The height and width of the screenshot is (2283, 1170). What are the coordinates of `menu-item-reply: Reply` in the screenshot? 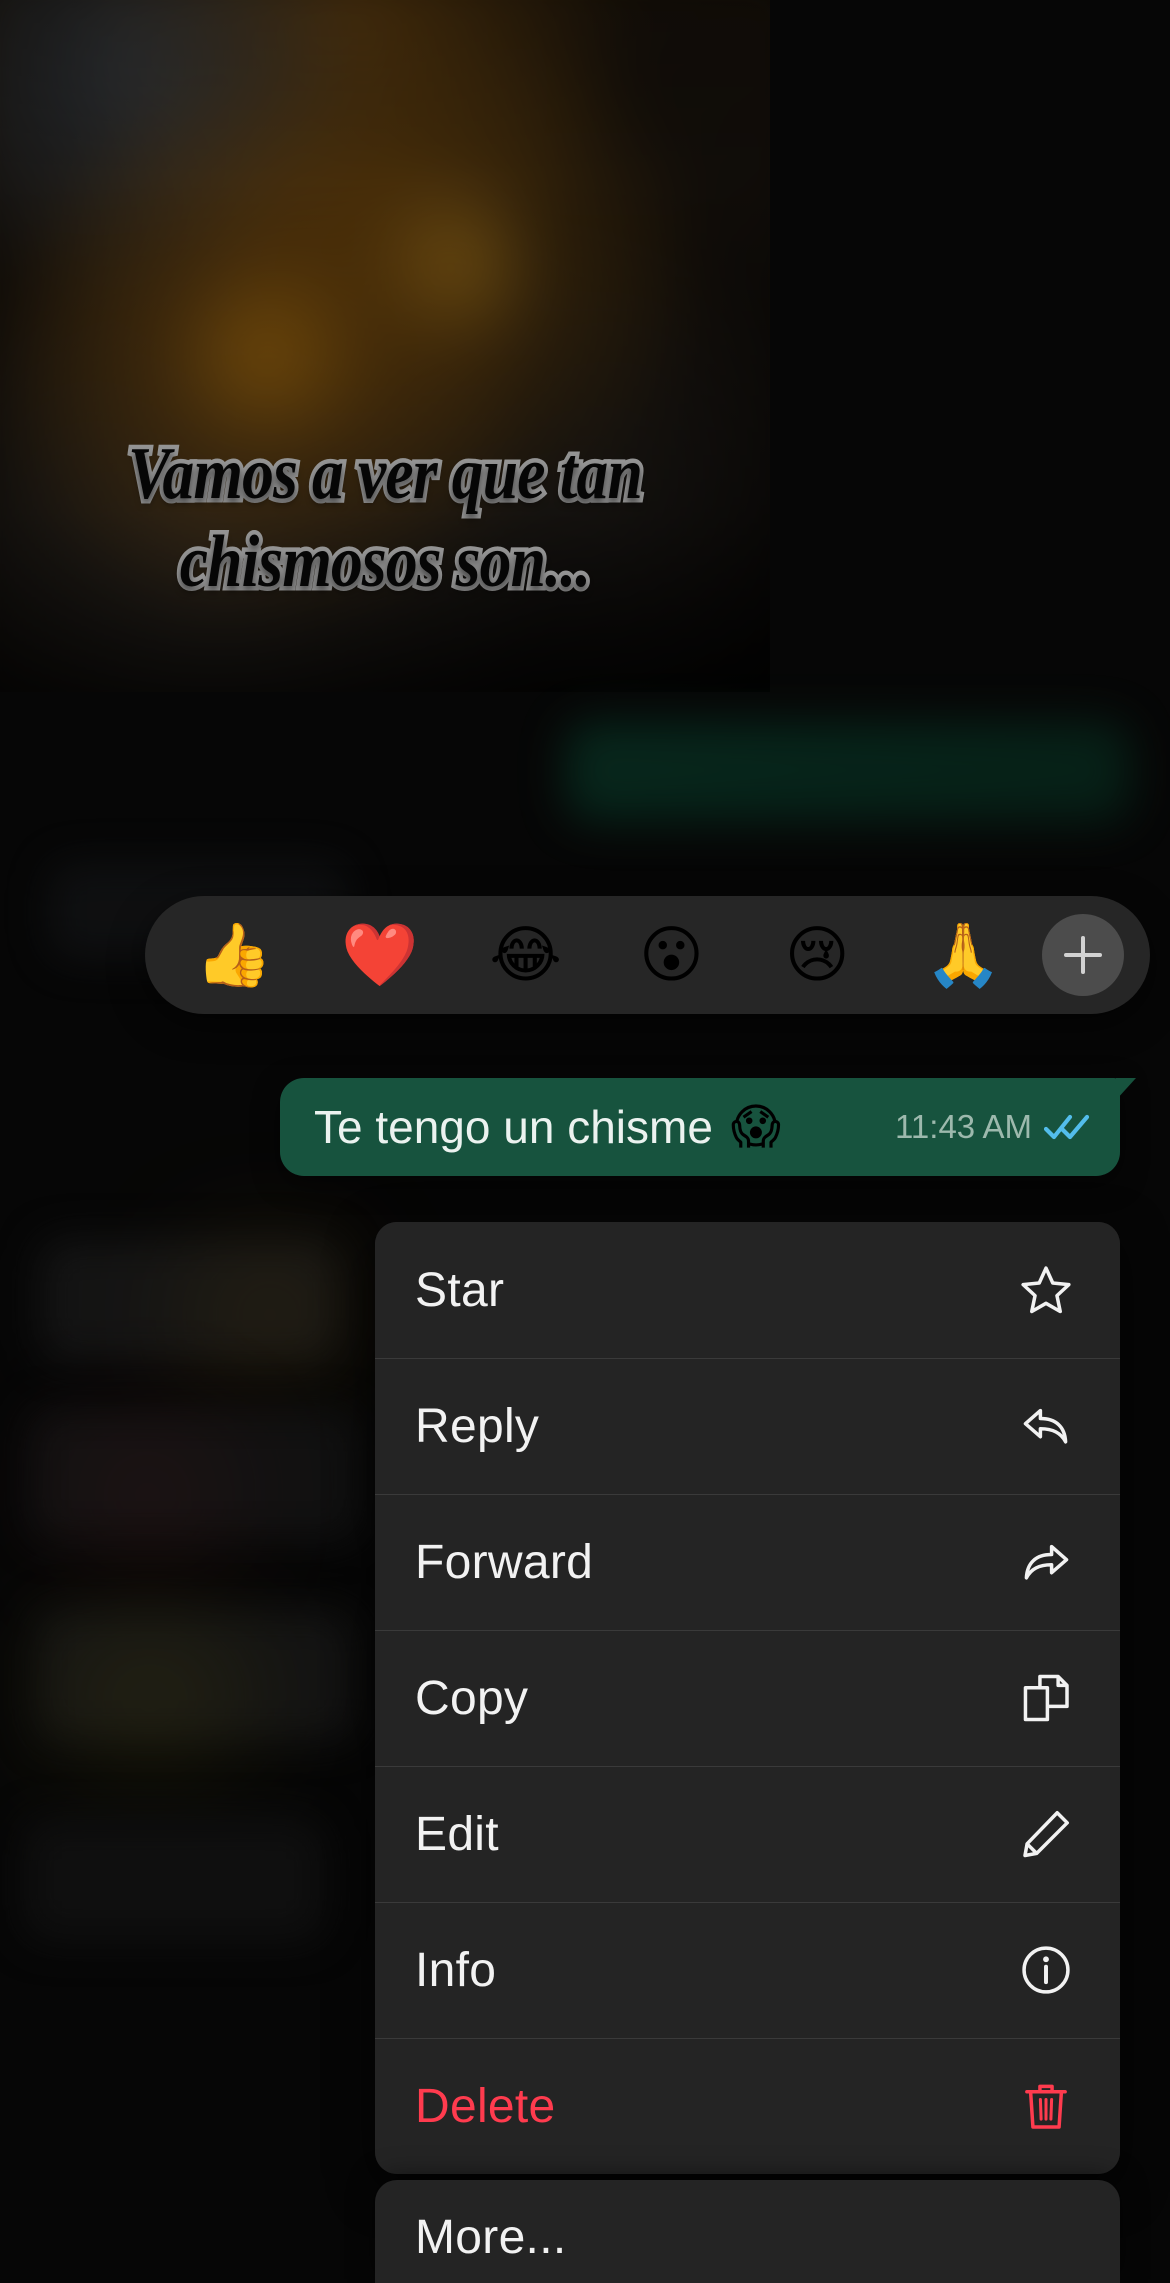 It's located at (747, 1426).